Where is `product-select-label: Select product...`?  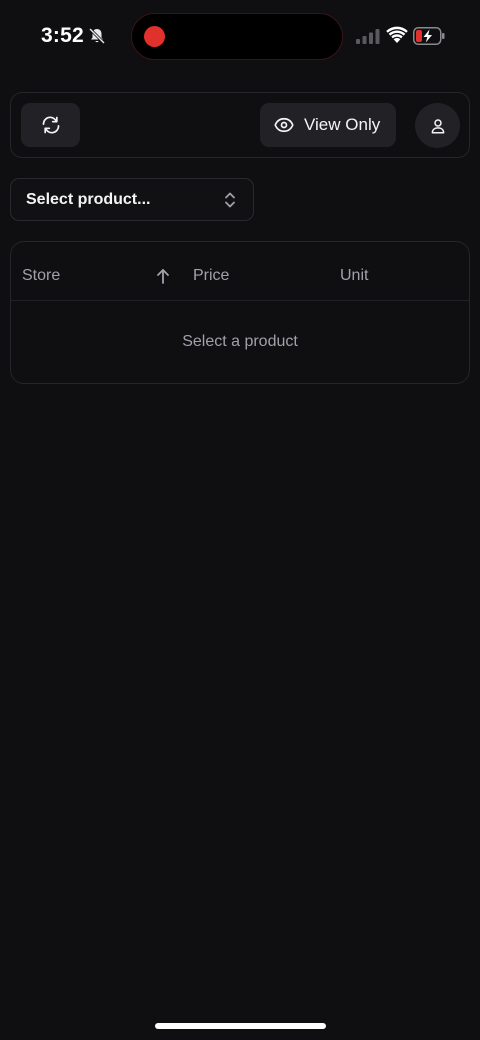
product-select-label: Select product... is located at coordinates (88, 199).